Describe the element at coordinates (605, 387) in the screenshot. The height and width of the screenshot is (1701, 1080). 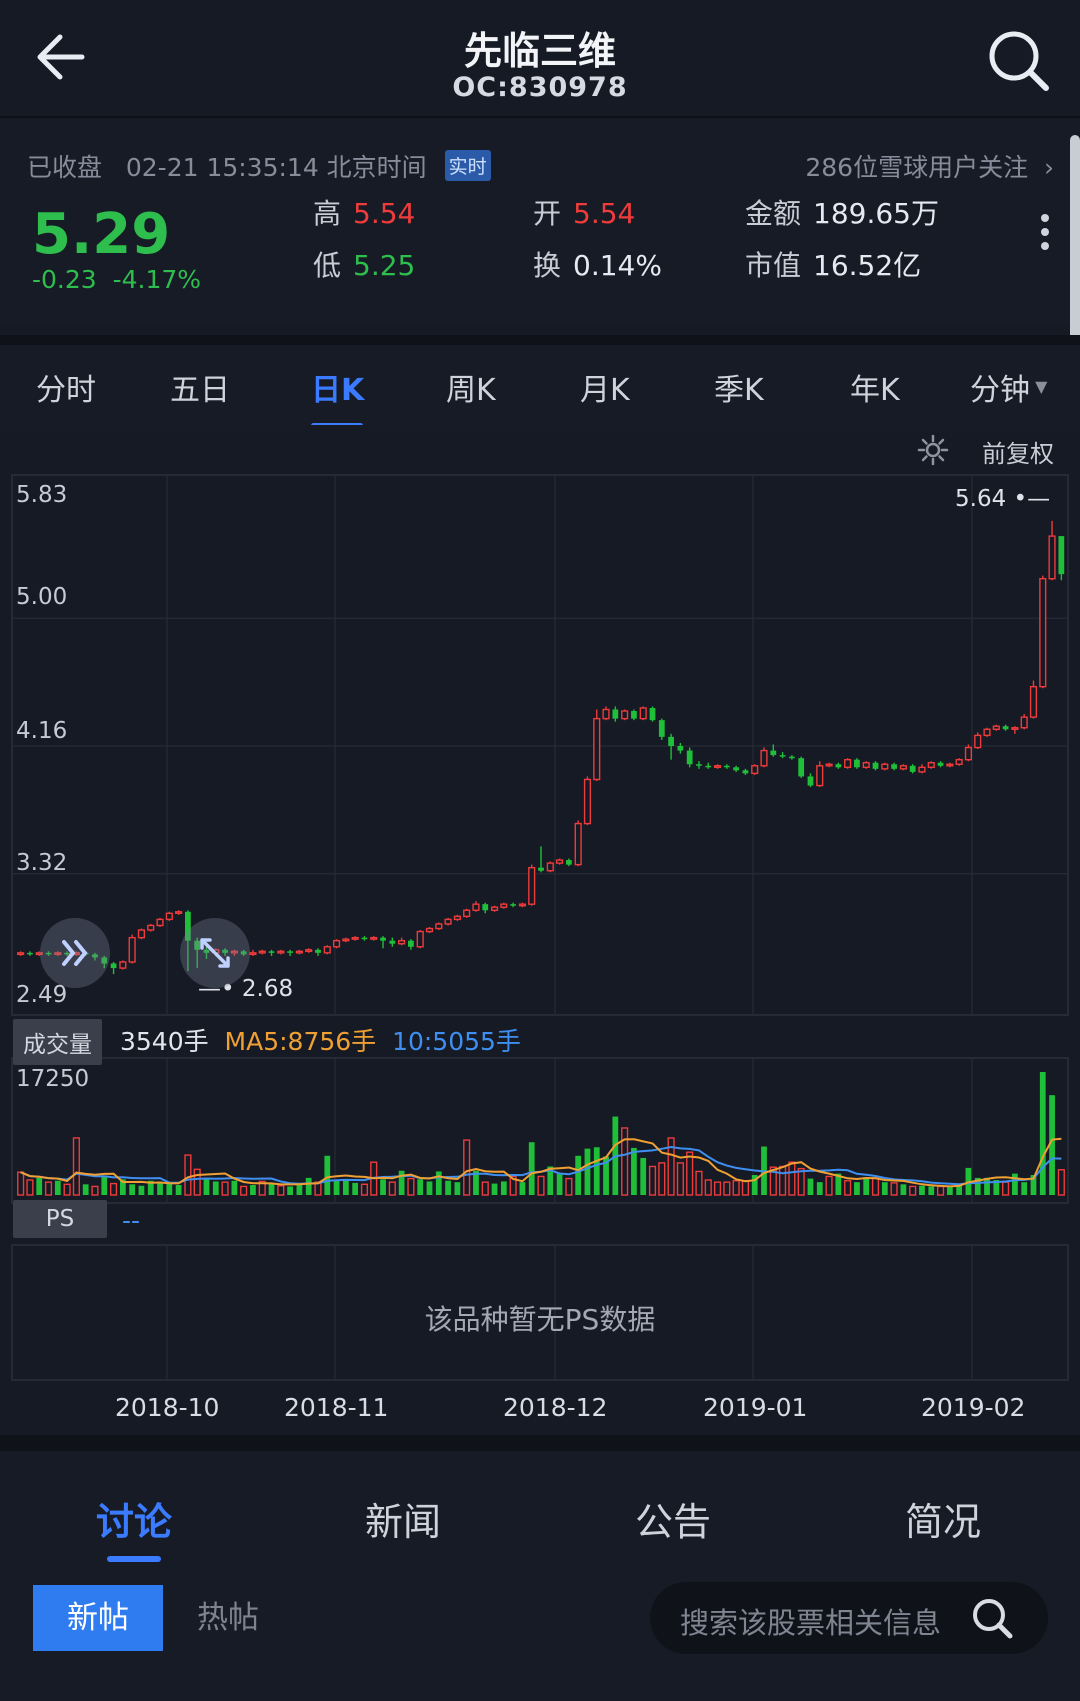
I see `tab-monthly-k: 月K` at that location.